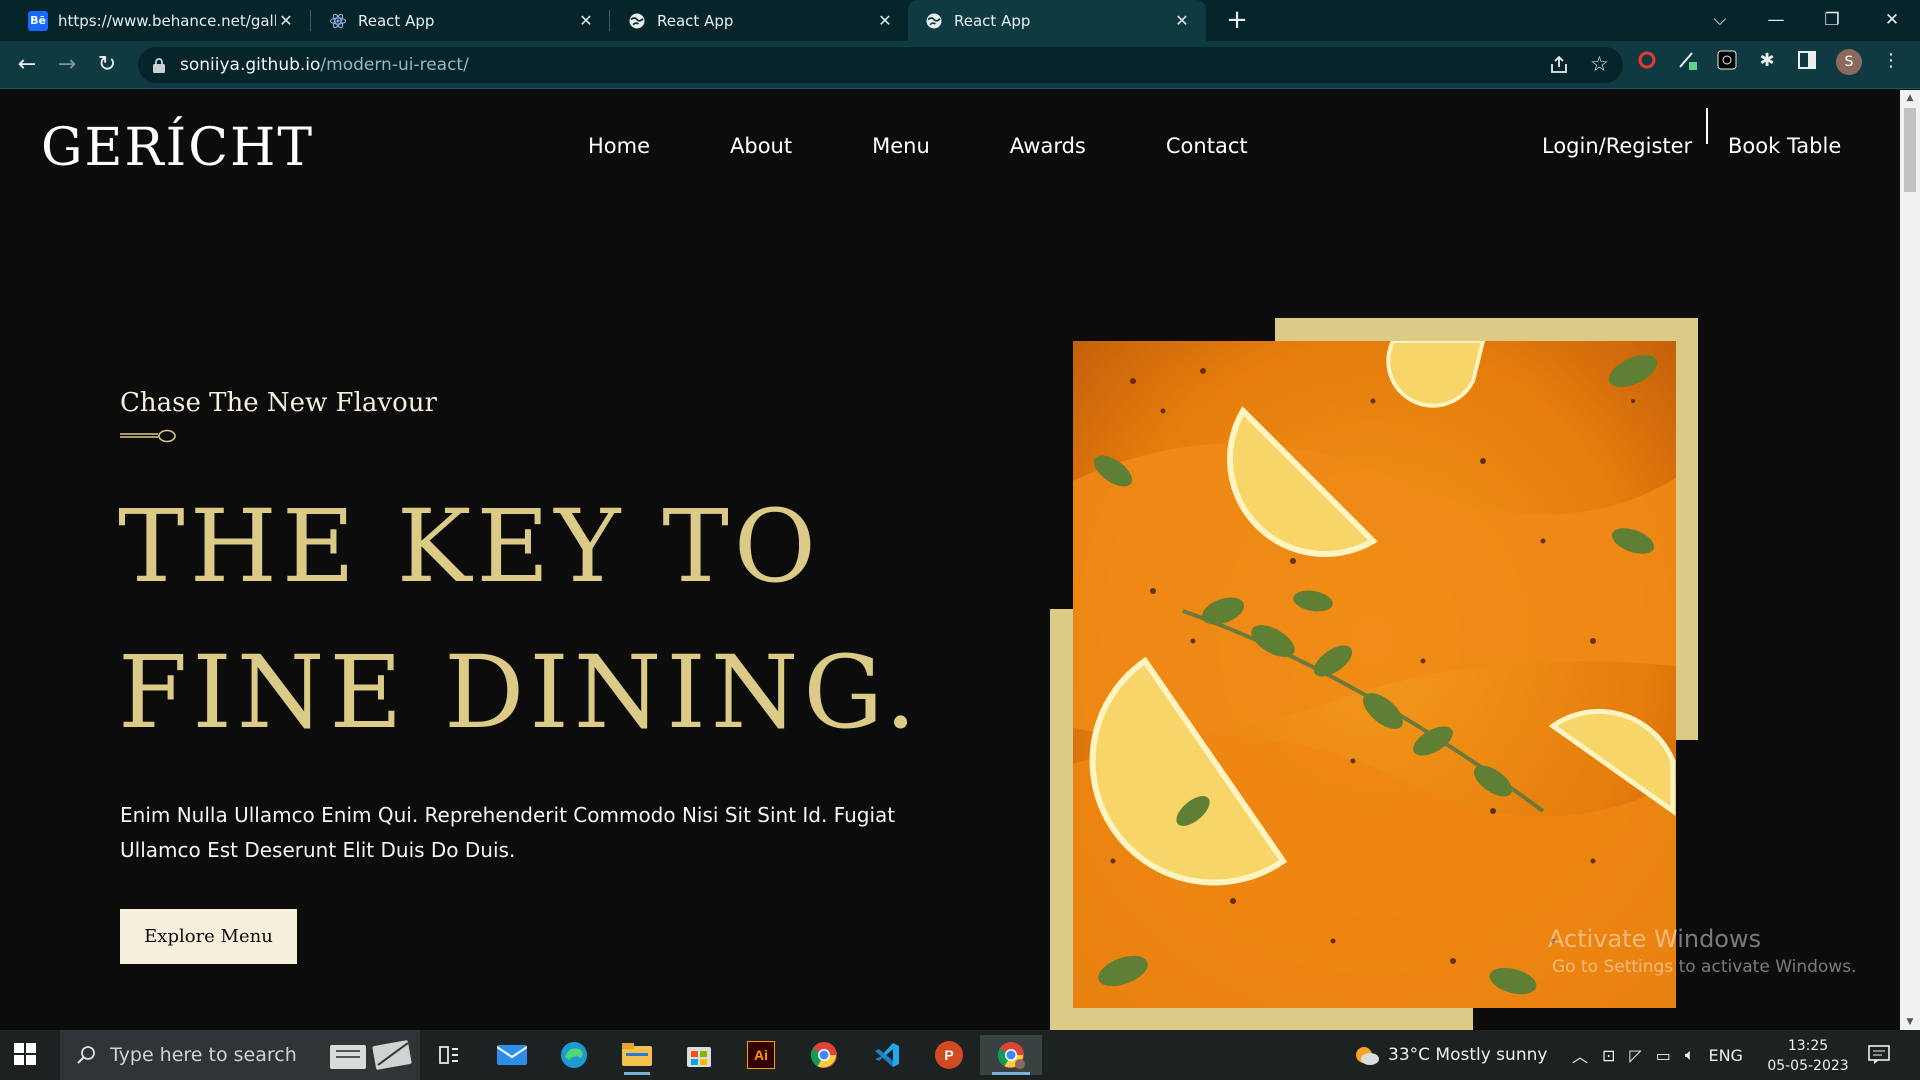 The image size is (1920, 1080). Describe the element at coordinates (1725, 1055) in the screenshot. I see `language-indicator: ENG` at that location.